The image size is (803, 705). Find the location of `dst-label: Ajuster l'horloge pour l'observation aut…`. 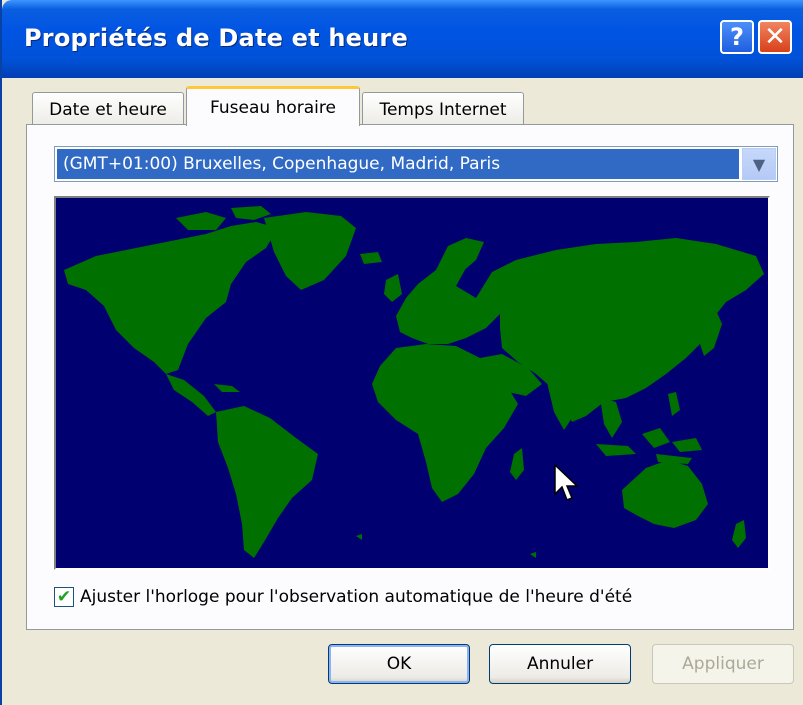

dst-label: Ajuster l'horloge pour l'observation aut… is located at coordinates (356, 597).